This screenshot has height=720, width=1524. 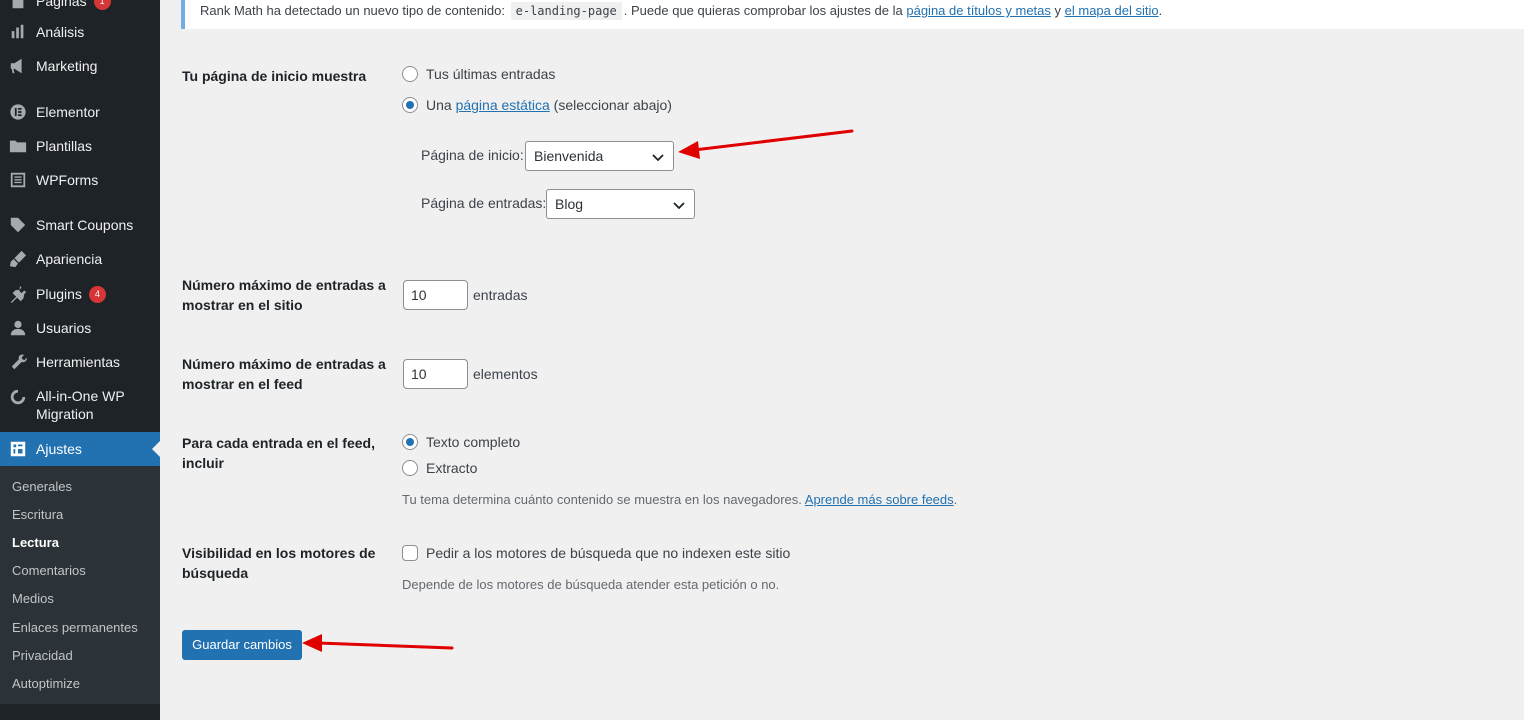 I want to click on submenu-item-privacy: Privacidad, so click(x=42, y=656).